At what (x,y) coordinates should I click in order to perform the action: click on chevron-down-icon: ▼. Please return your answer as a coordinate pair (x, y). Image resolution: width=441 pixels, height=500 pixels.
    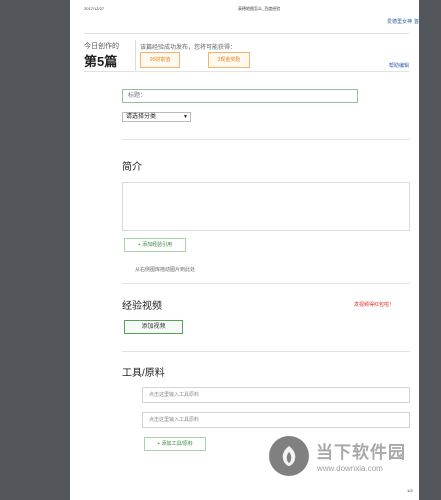
    Looking at the image, I should click on (185, 117).